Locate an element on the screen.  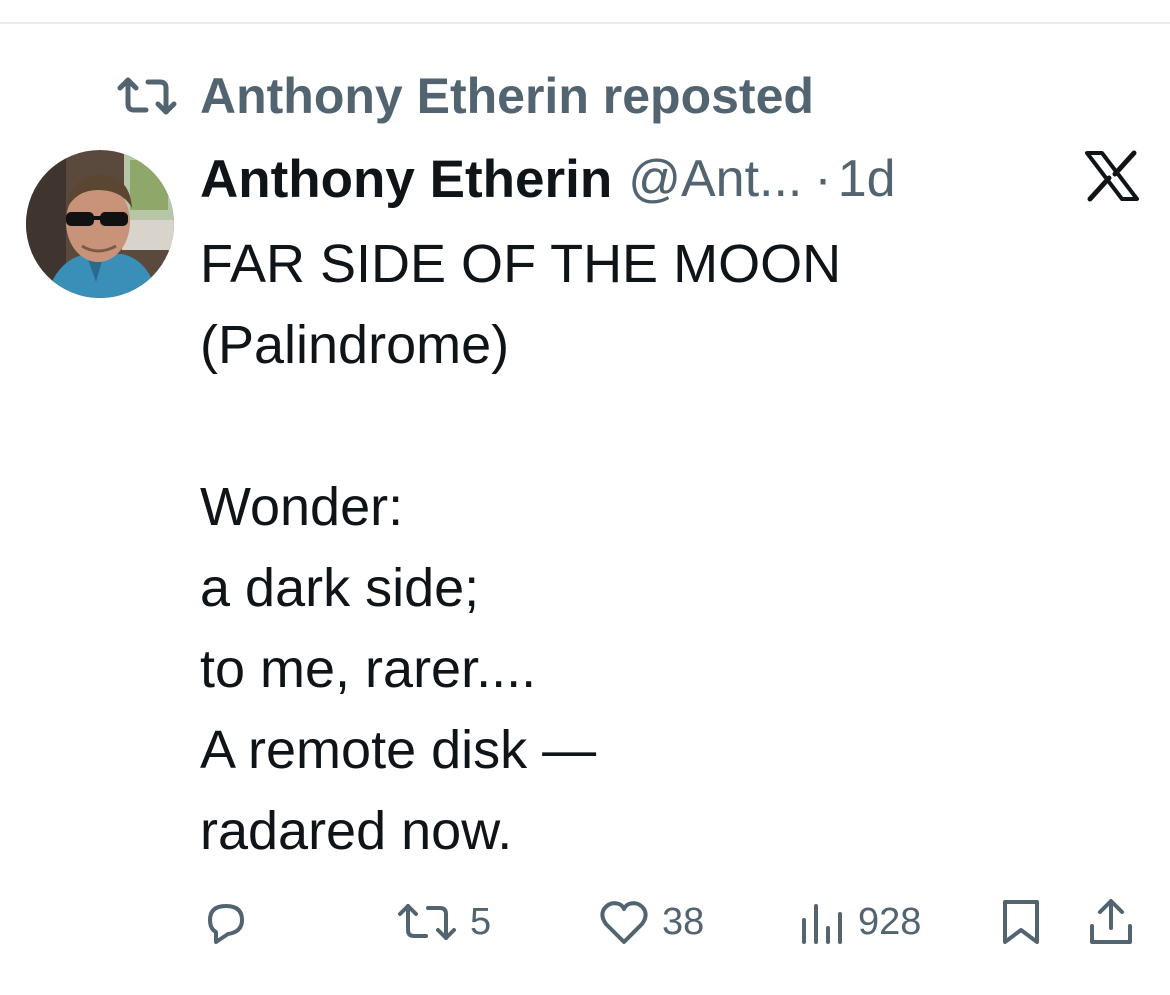
heart-icon is located at coordinates (624, 922).